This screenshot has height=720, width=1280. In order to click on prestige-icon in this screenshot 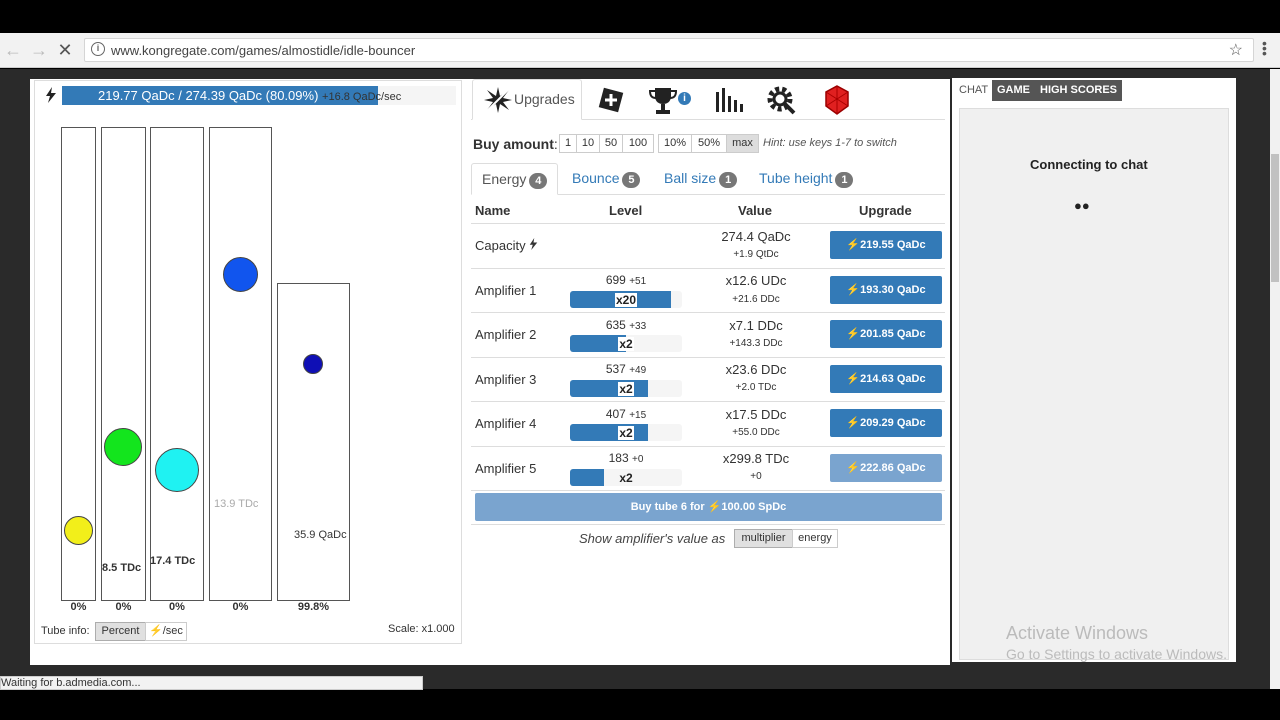, I will do `click(611, 100)`.